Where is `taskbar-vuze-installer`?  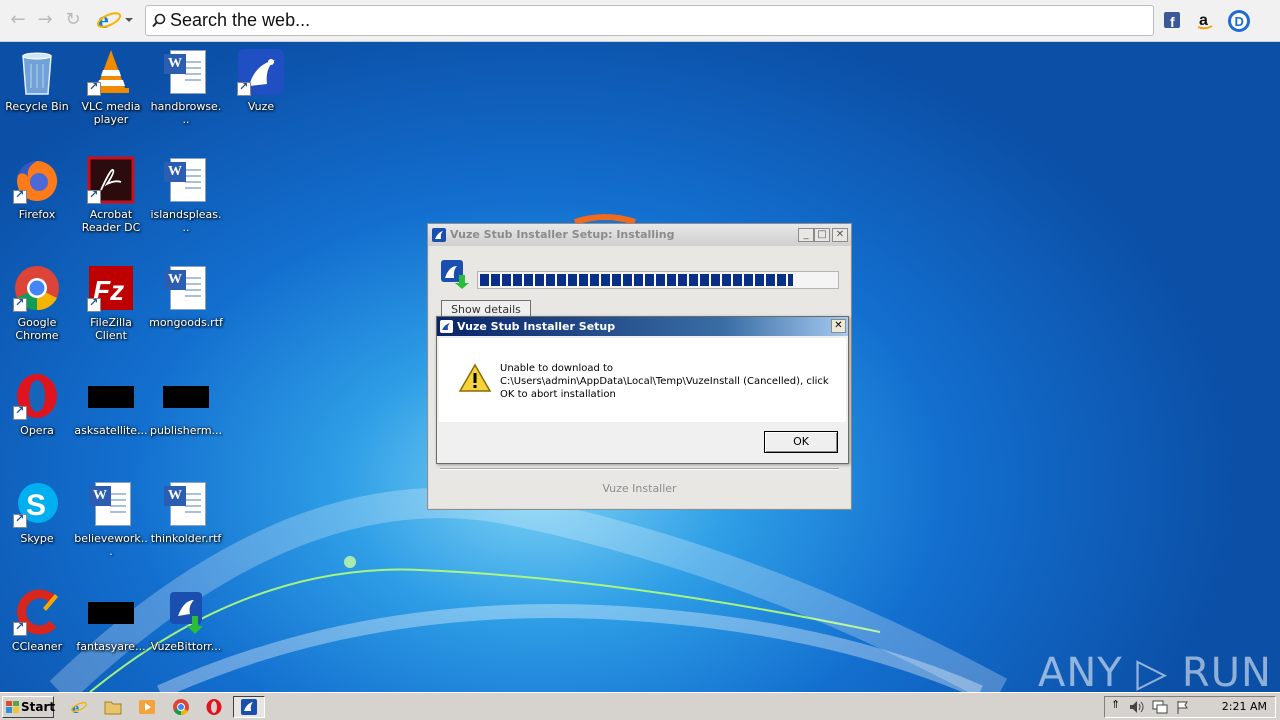
taskbar-vuze-installer is located at coordinates (249, 707).